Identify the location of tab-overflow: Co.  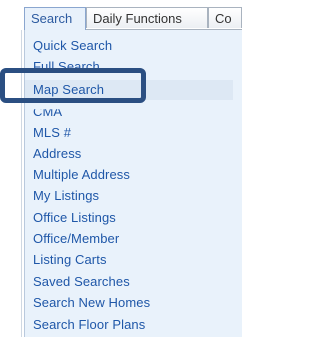
(225, 17).